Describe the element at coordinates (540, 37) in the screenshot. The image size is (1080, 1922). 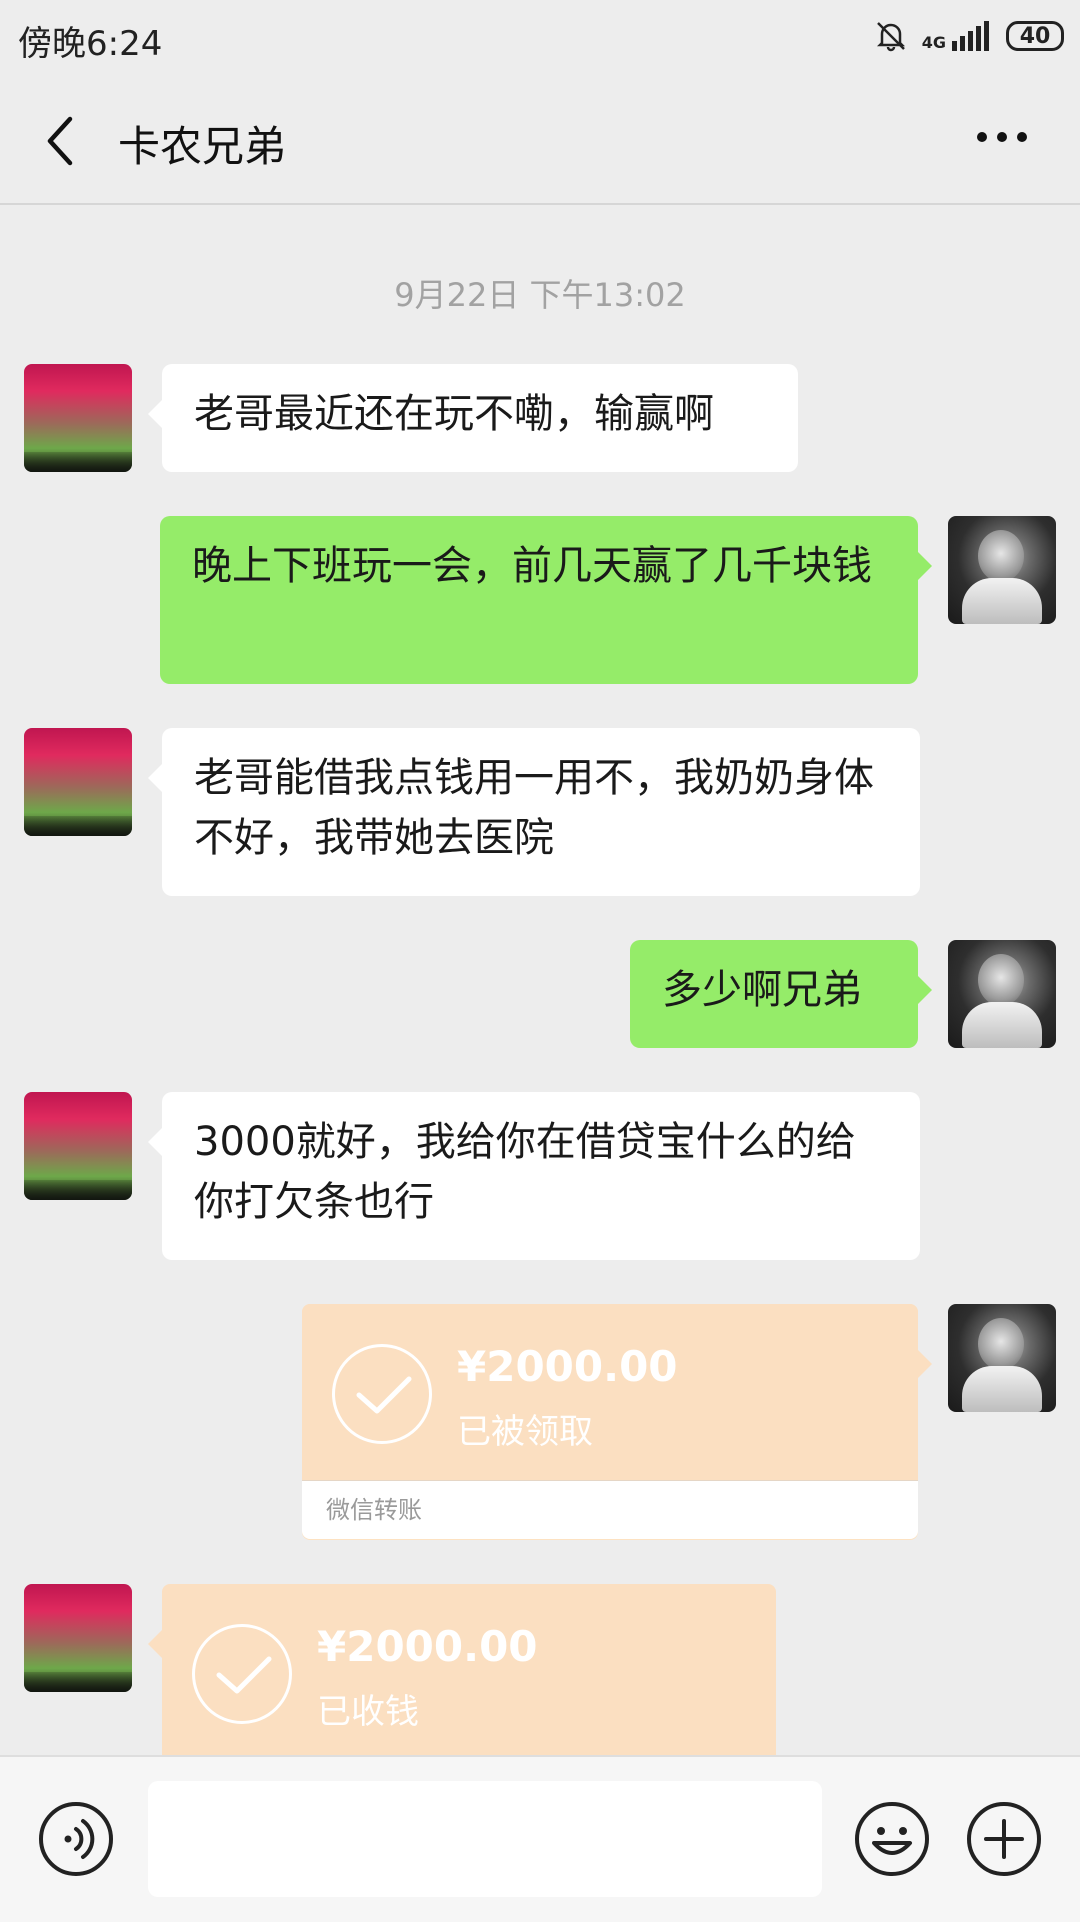
I see `status-bar: 傍晚6:24 4G 40` at that location.